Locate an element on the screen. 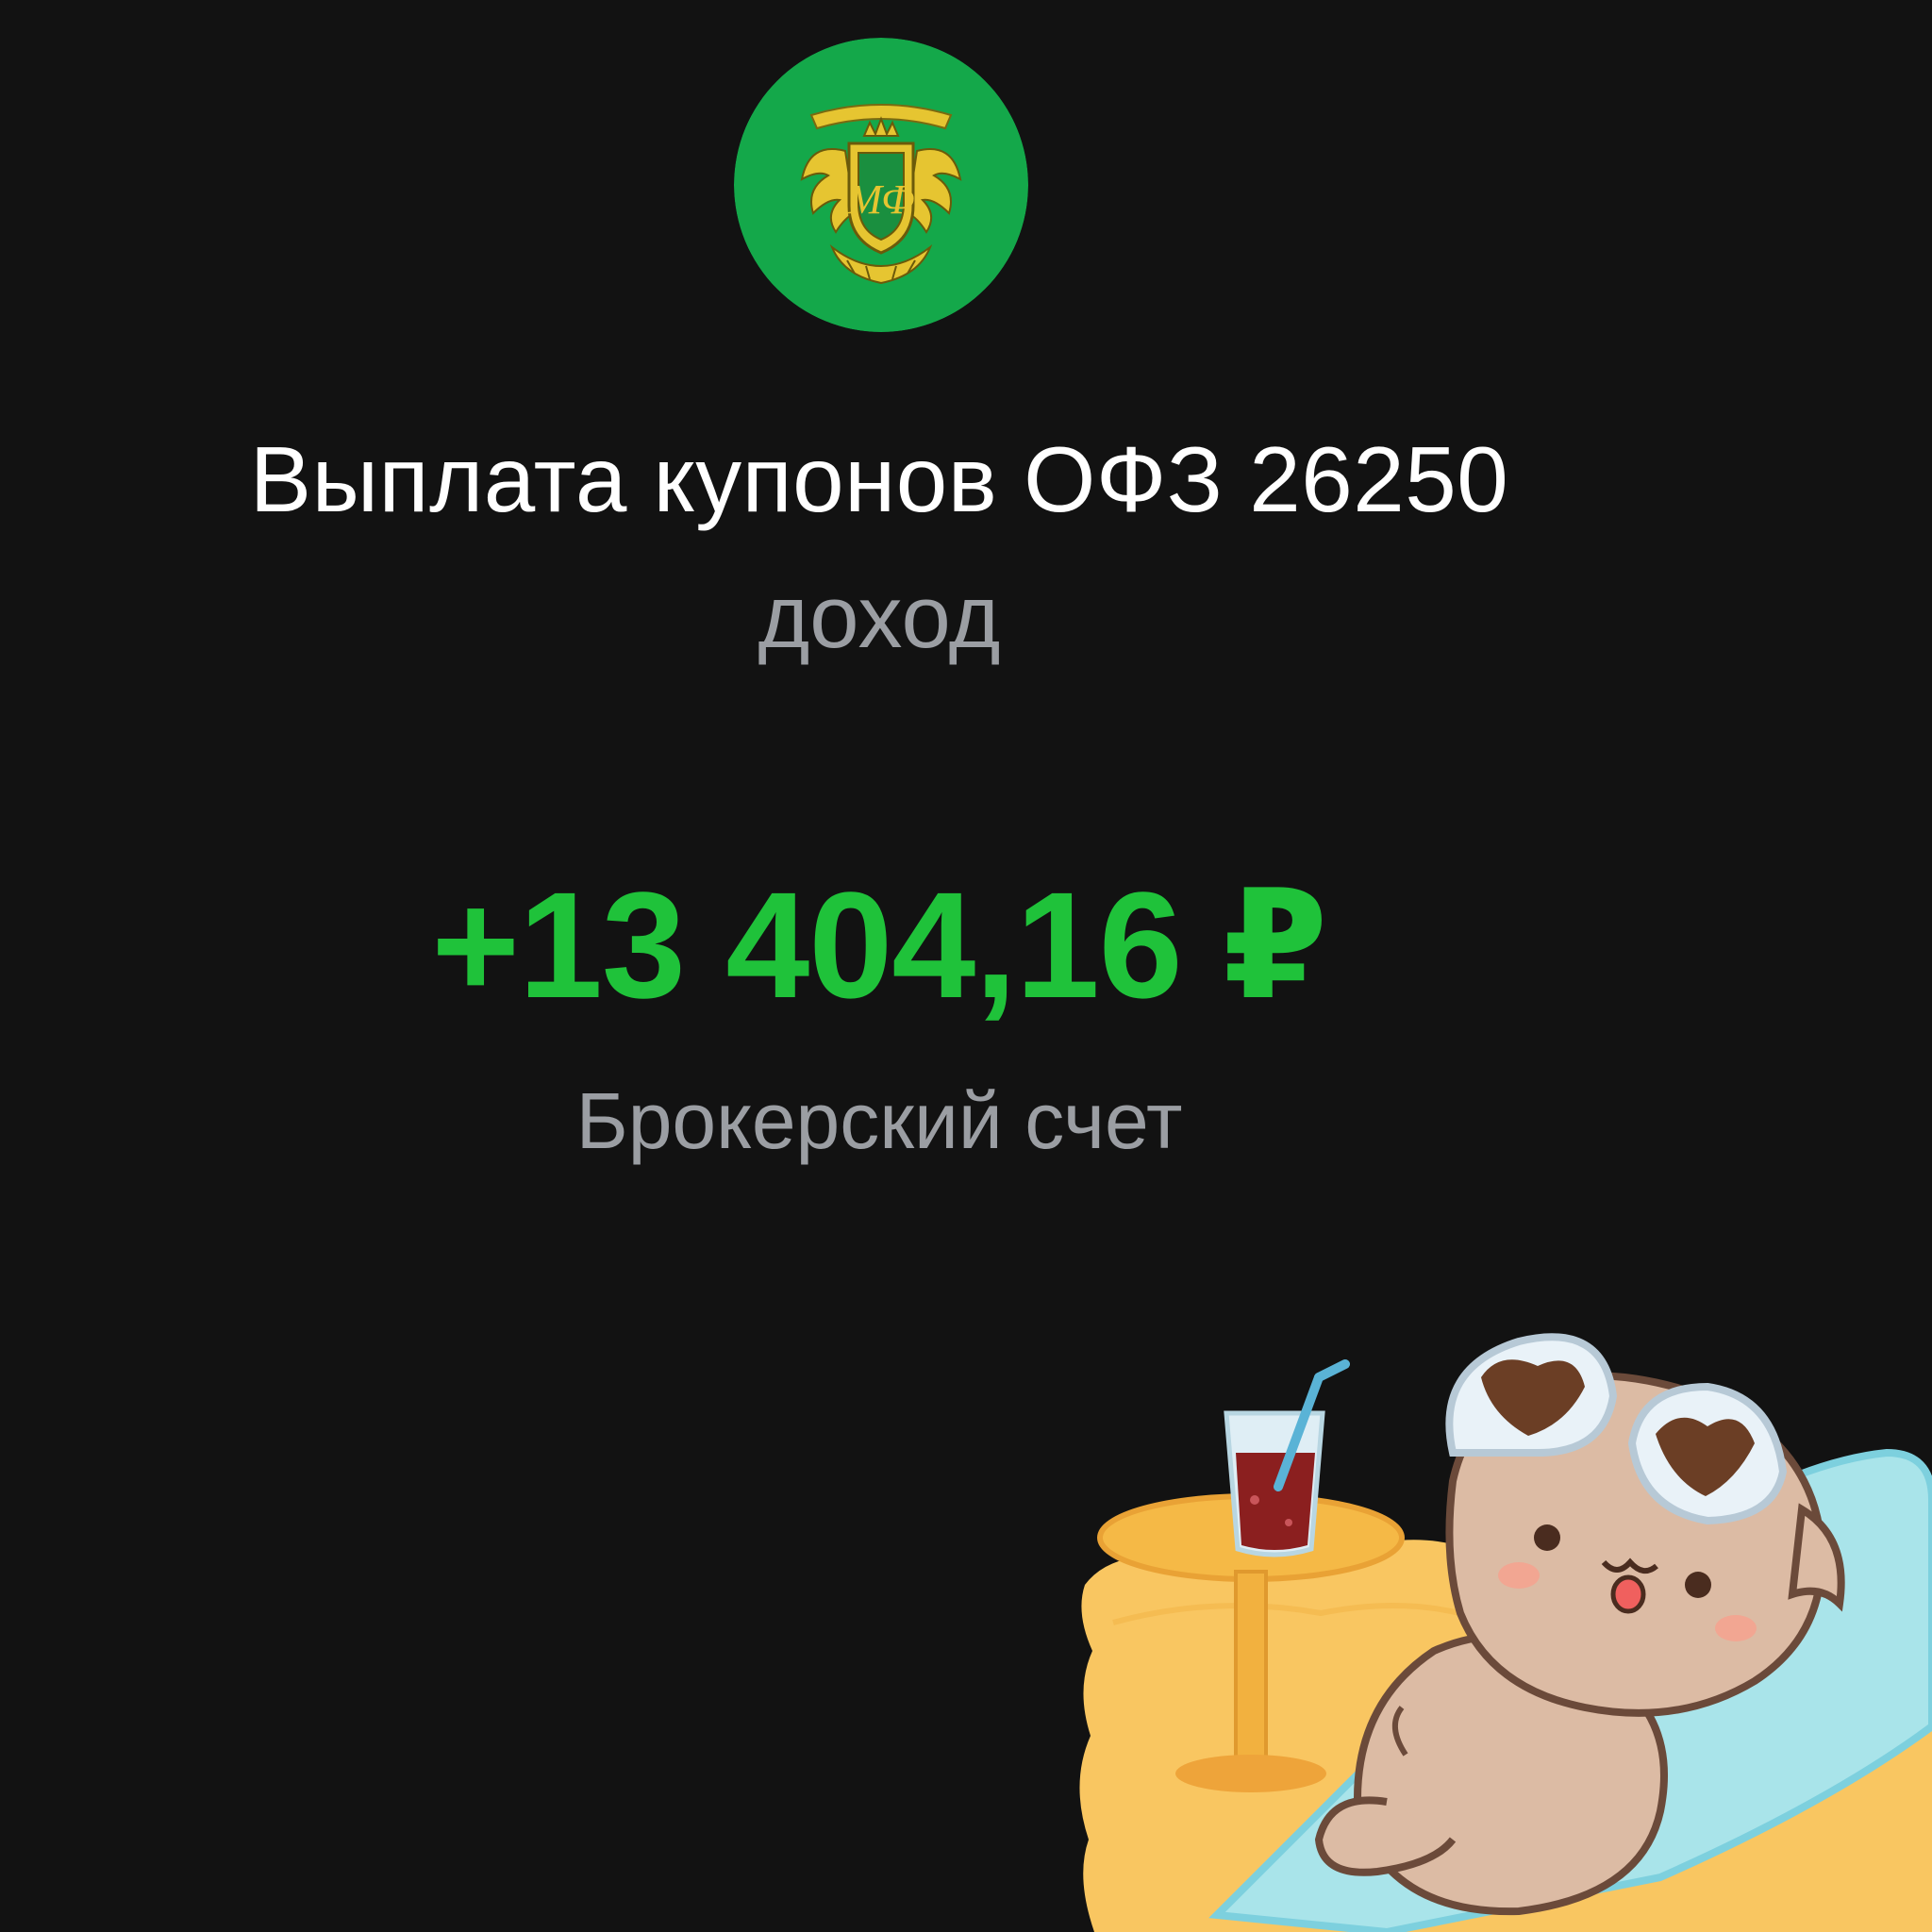 The image size is (1932, 1932). svg-text: МФ is located at coordinates (881, 199).